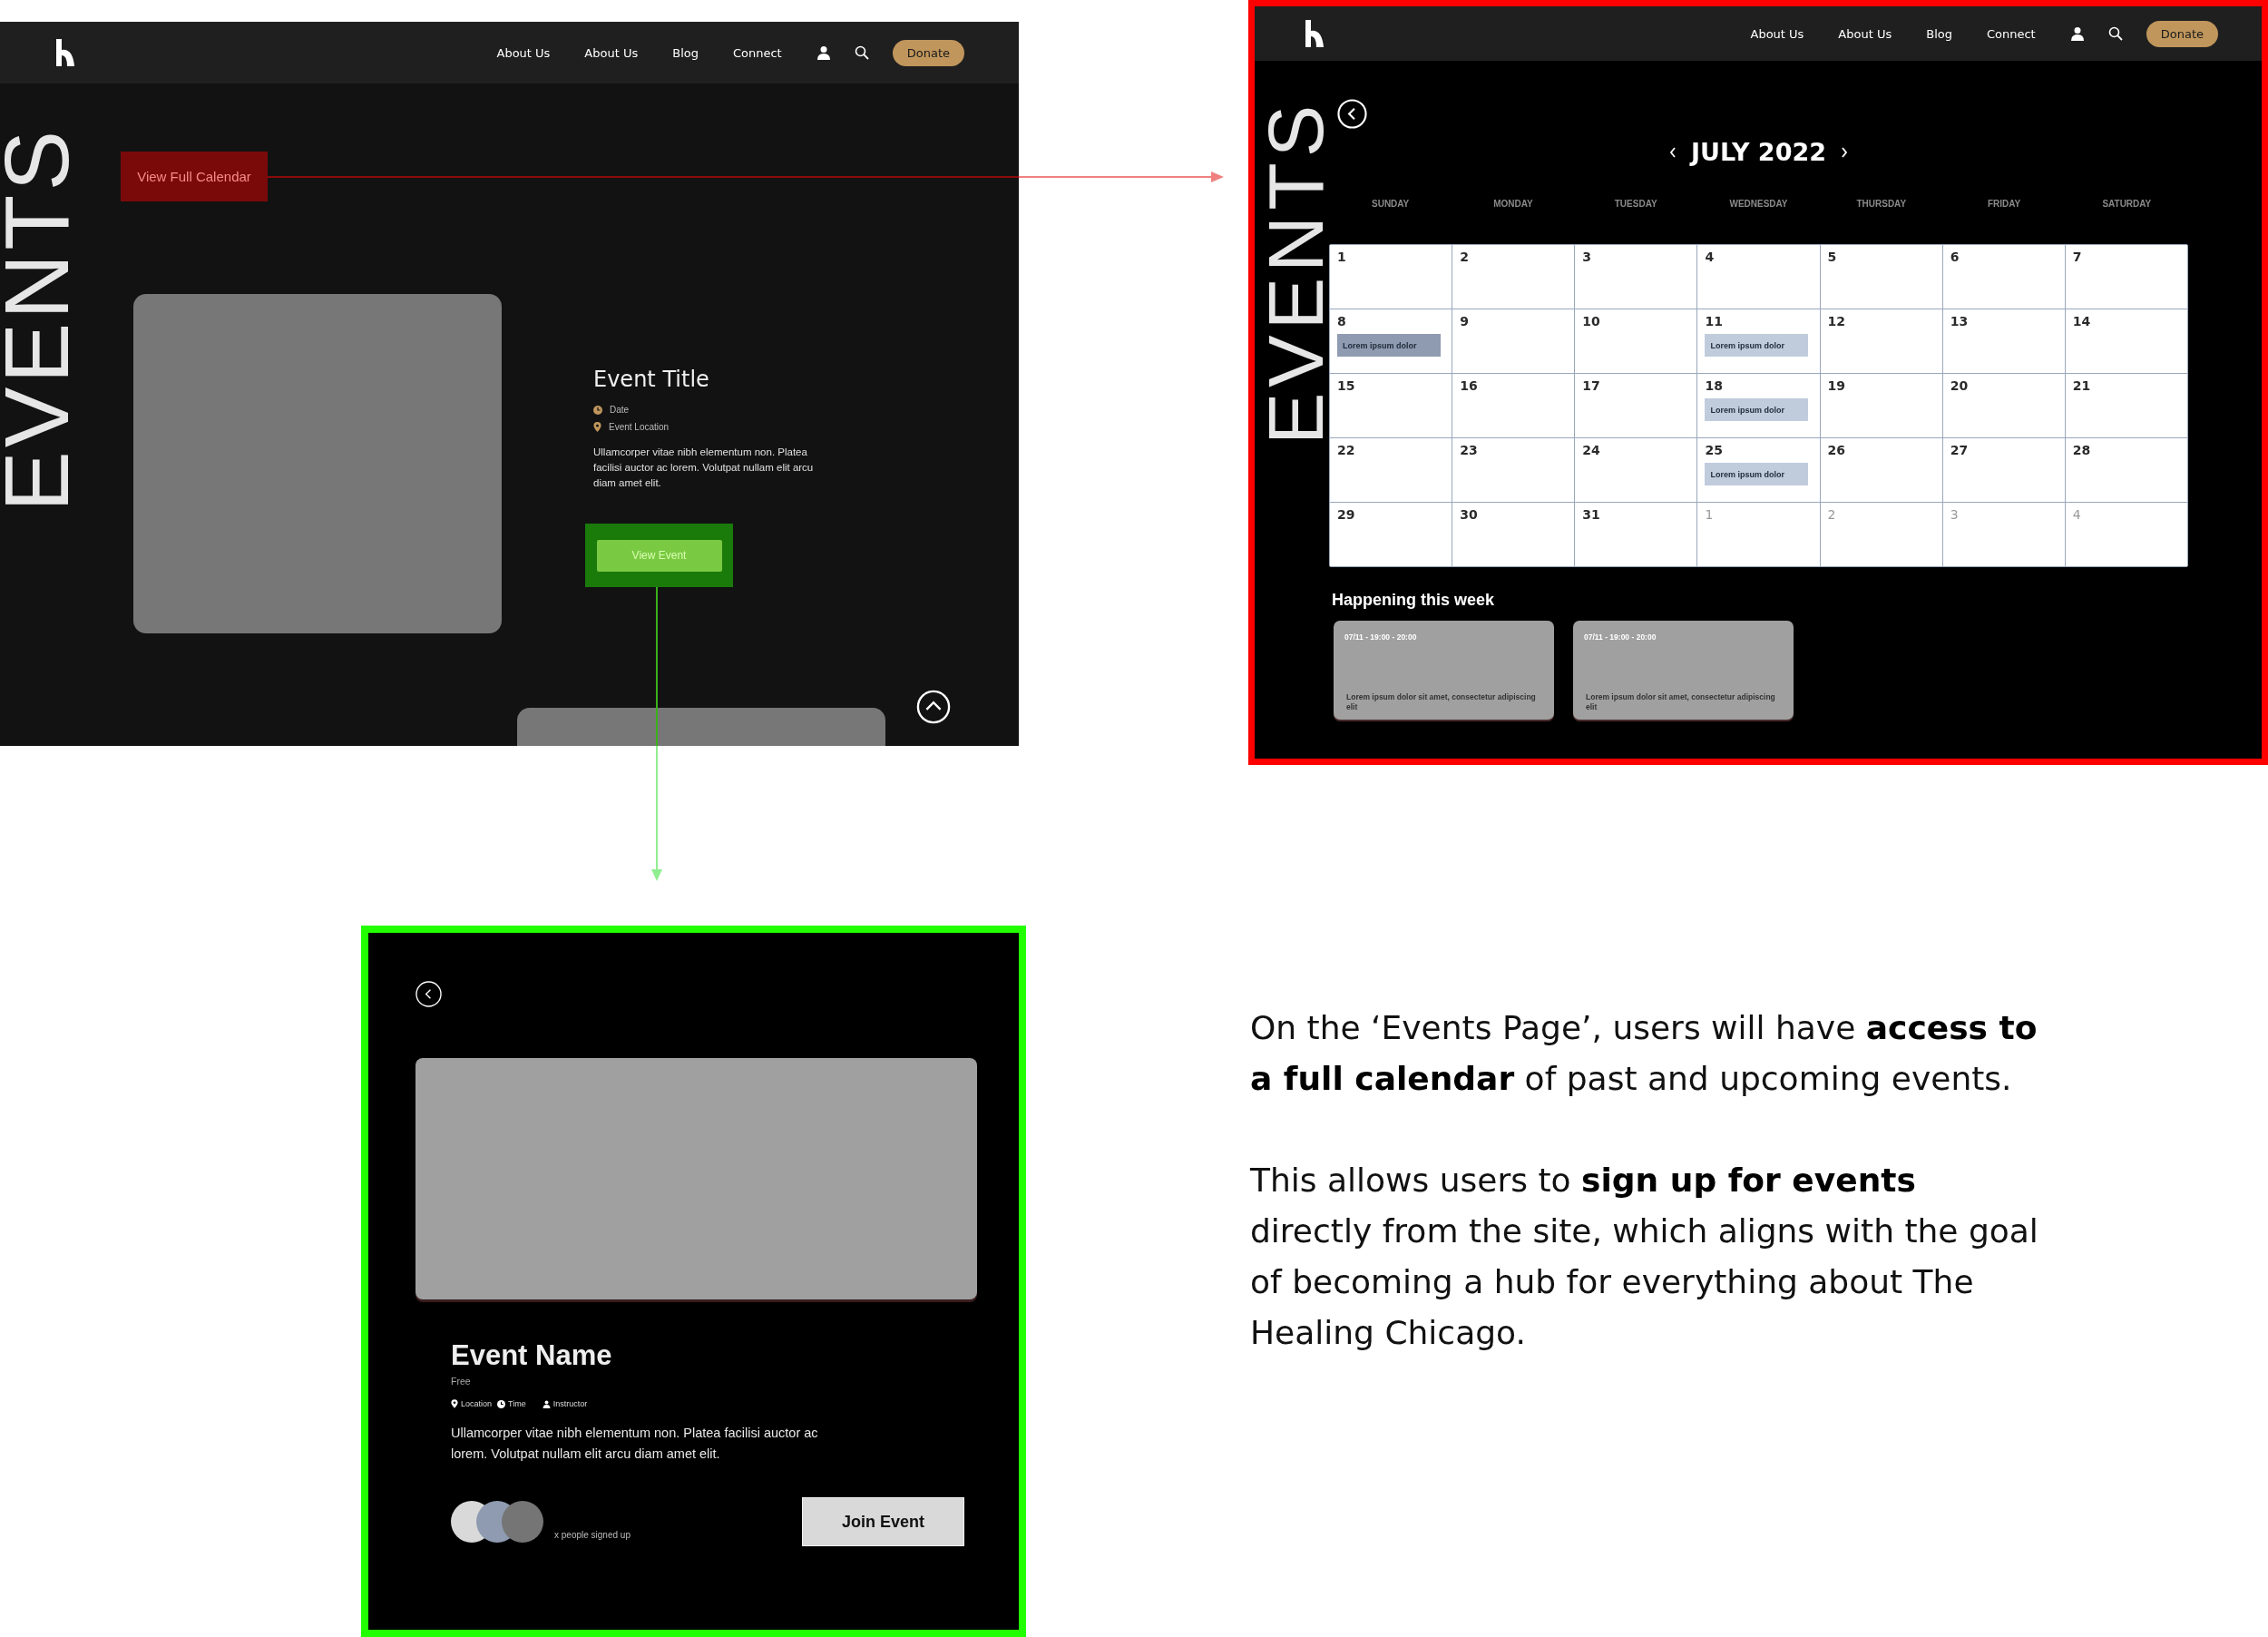 This screenshot has width=2268, height=1637. I want to click on day-number: 16, so click(1470, 386).